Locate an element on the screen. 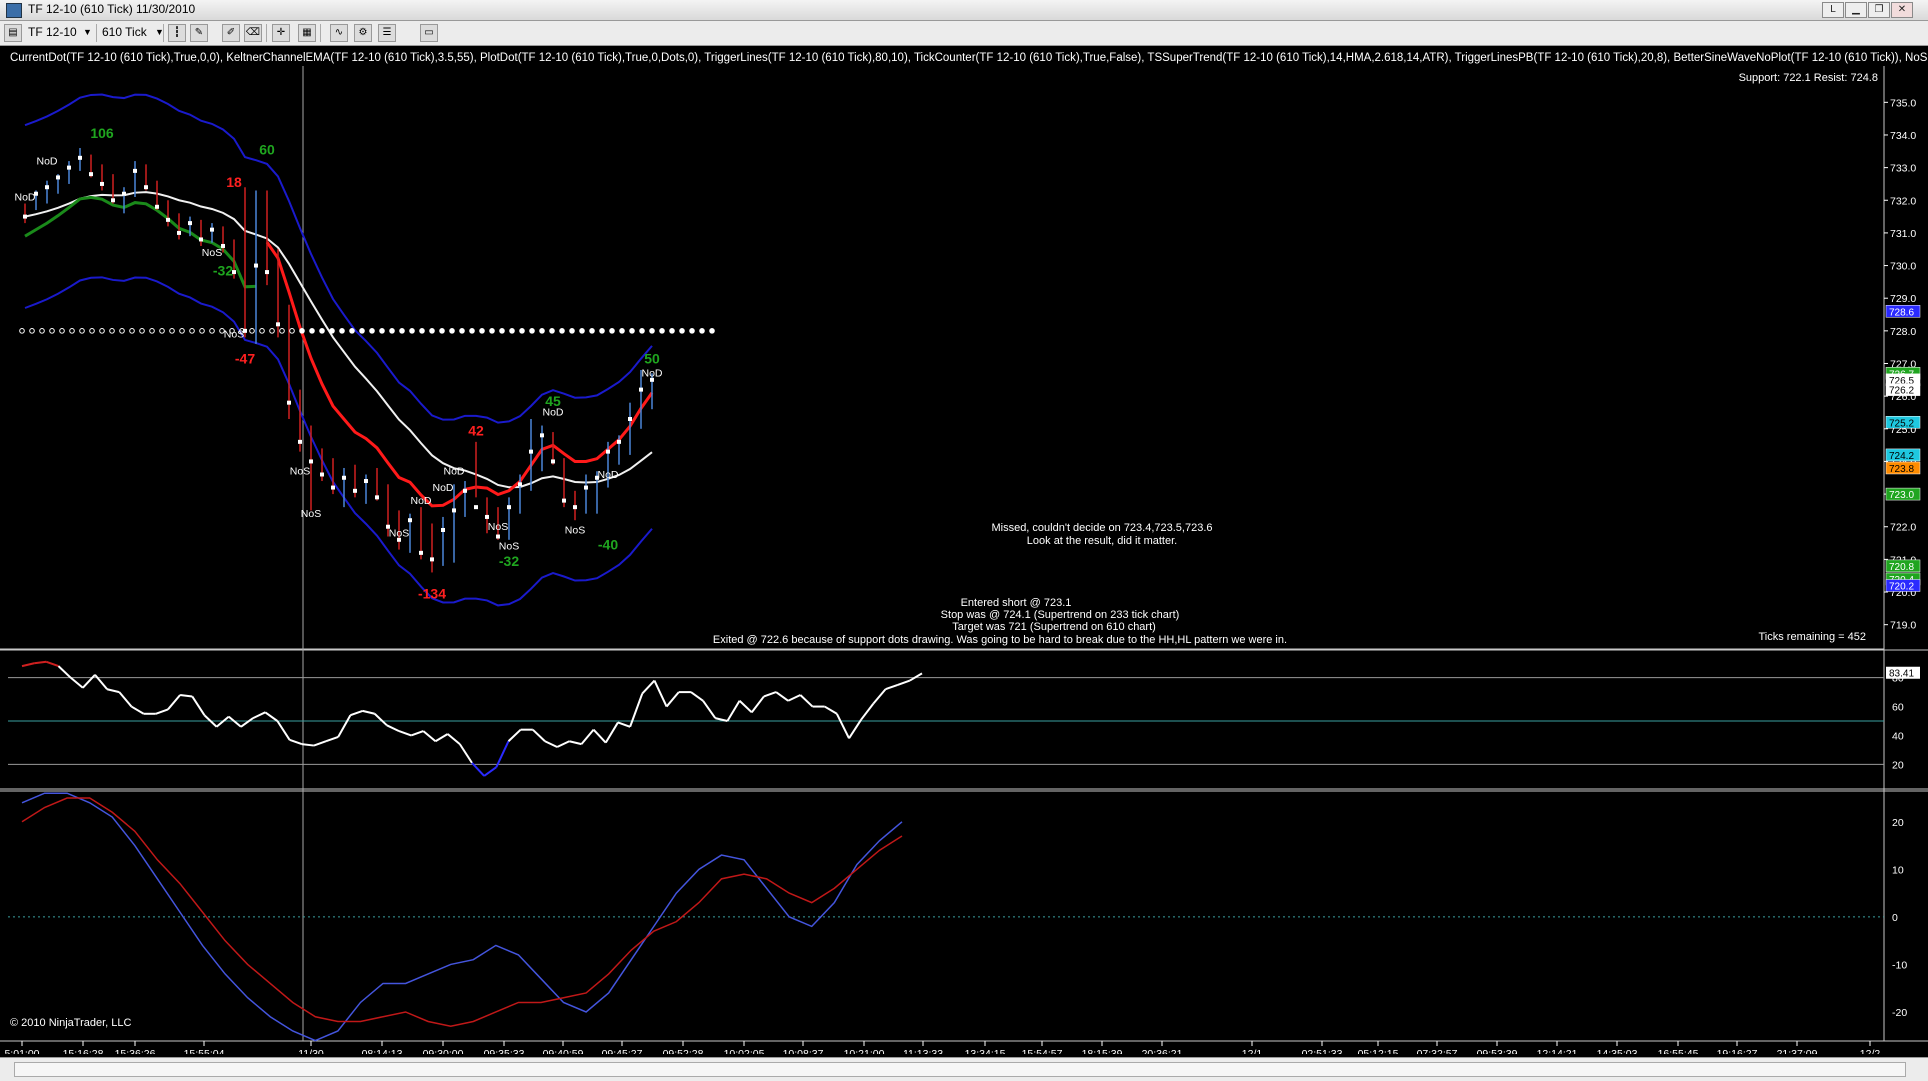 The width and height of the screenshot is (1928, 1081). support-resist-label: Support: 722.1 Resist: 724.8 is located at coordinates (1808, 78).